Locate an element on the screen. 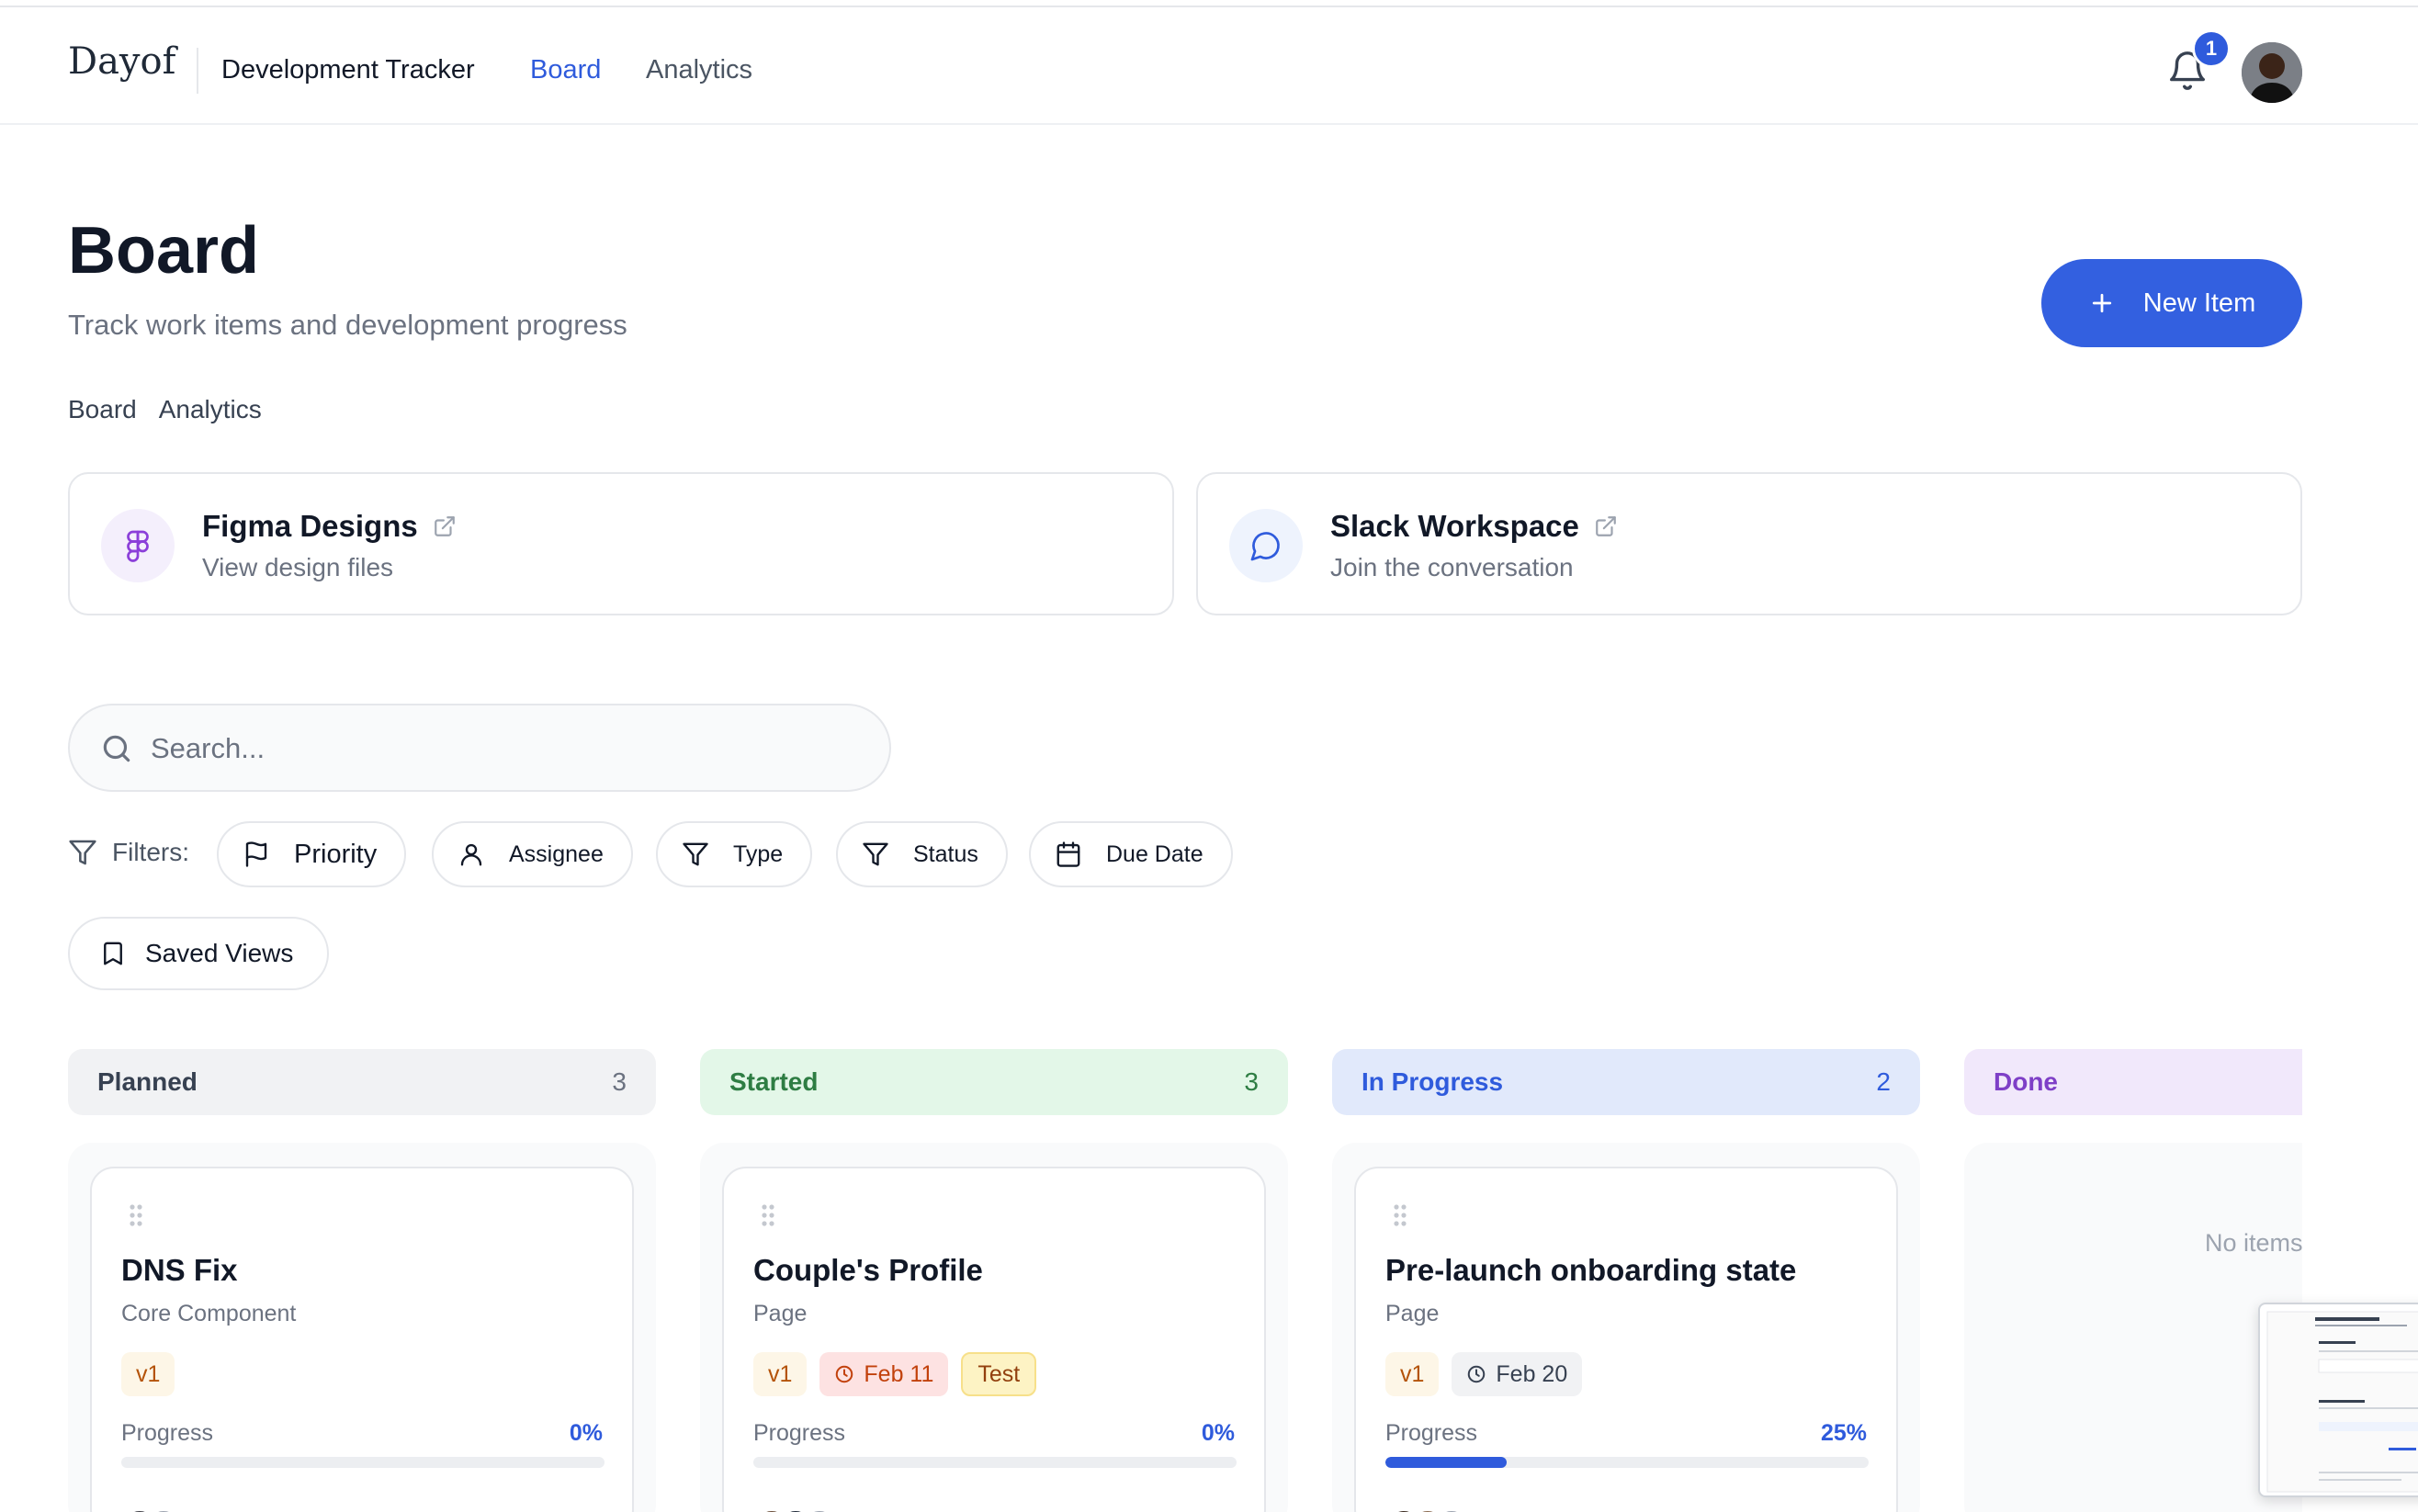 This screenshot has height=1512, width=2418. card-type: Core Component is located at coordinates (209, 1313).